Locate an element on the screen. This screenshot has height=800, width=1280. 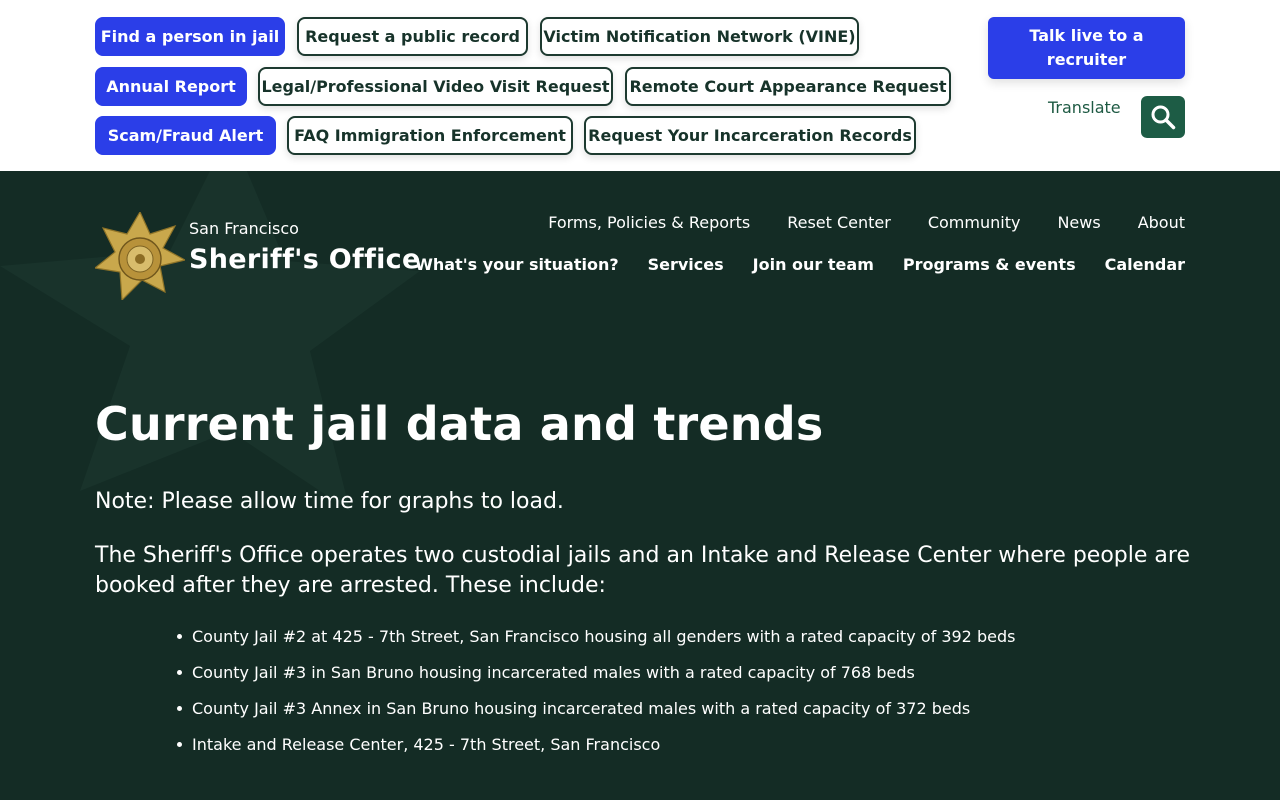
sheriff-badge-icon is located at coordinates (140, 256).